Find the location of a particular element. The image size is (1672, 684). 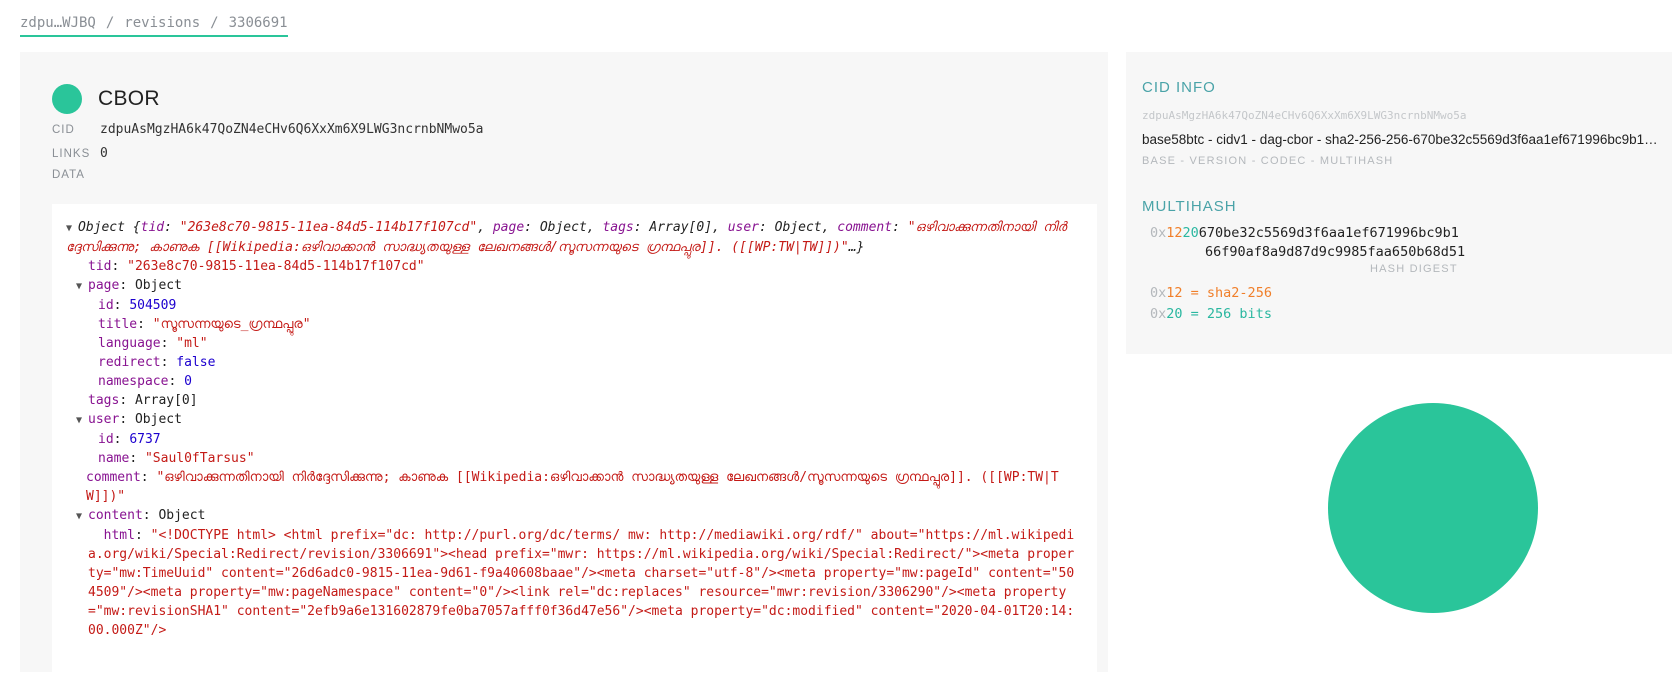

breadcrumb-root-link: zdpu…WJBQ is located at coordinates (58, 23).